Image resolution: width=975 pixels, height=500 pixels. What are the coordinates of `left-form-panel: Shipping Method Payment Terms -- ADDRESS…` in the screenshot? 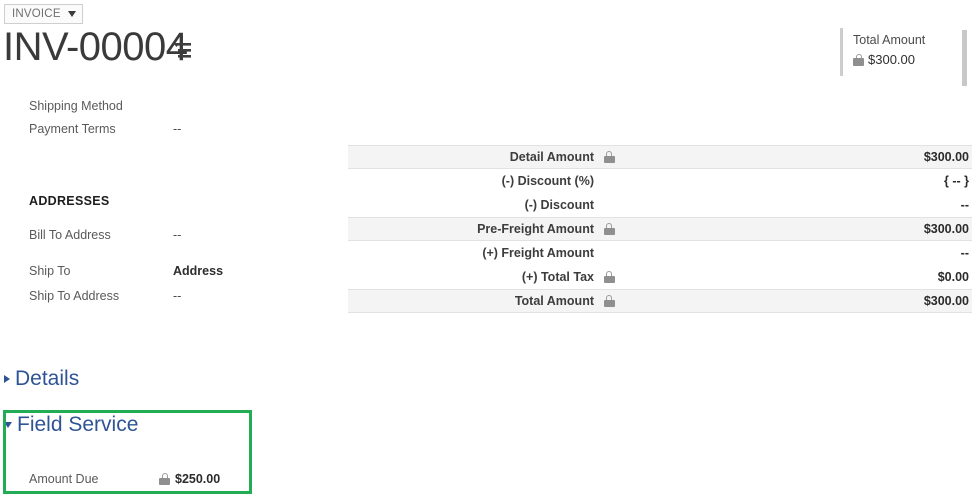 It's located at (165, 205).